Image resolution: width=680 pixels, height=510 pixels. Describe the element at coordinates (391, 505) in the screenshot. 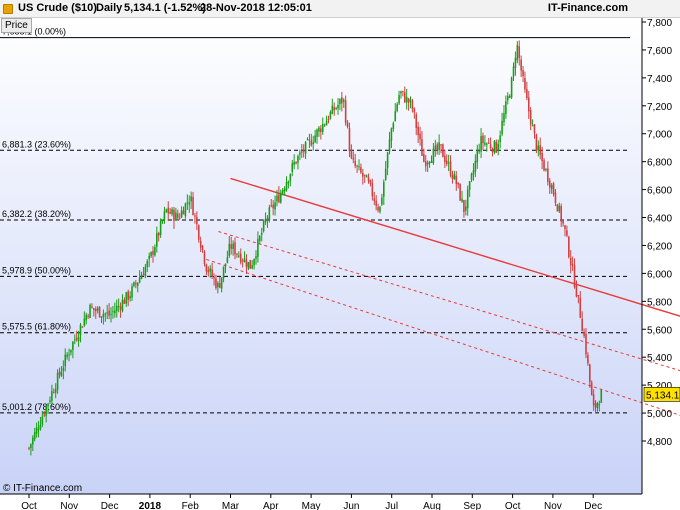

I see `x-tick-label: Jul` at that location.